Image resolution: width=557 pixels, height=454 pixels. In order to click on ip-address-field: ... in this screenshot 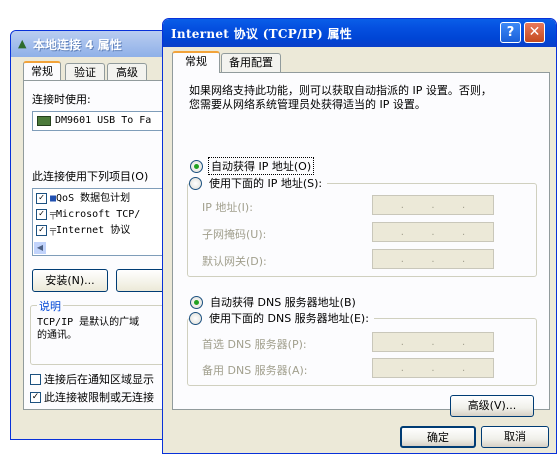, I will do `click(433, 205)`.